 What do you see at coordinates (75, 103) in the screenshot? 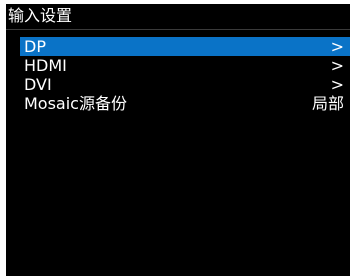
I see `menu-item-label: Mosaic源备份` at bounding box center [75, 103].